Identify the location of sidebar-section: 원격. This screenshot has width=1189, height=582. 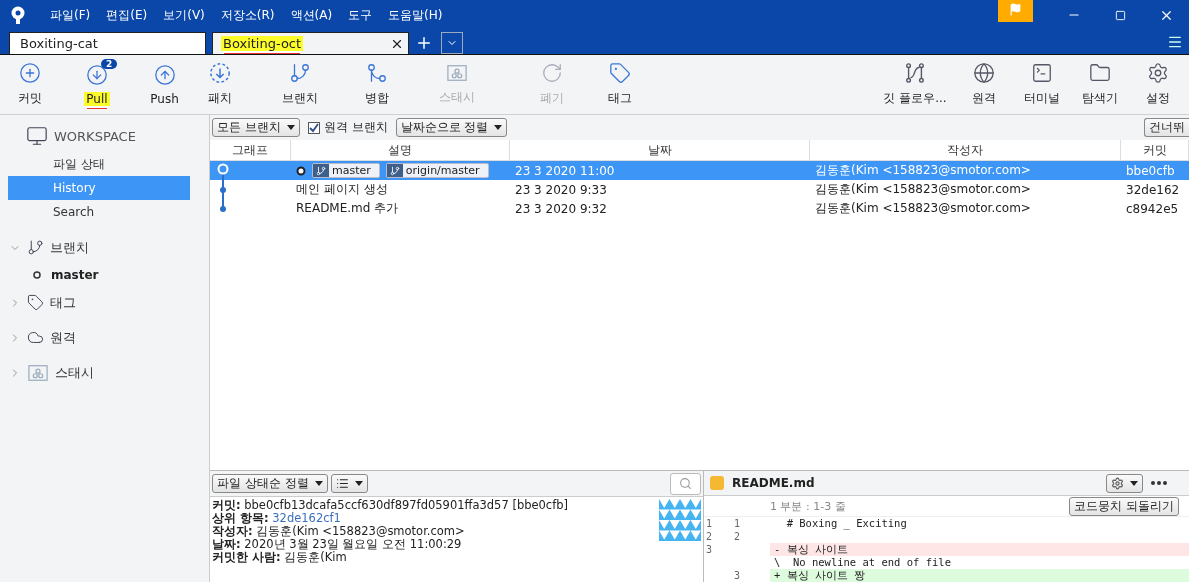
(104, 337).